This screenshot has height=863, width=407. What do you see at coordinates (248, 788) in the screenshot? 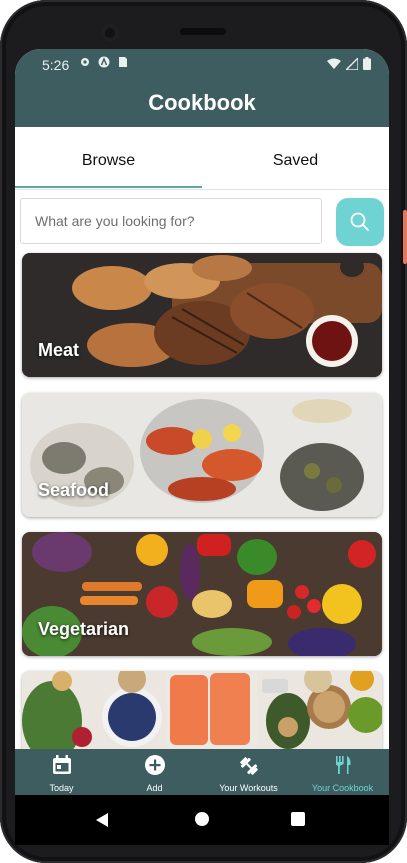
I see `nav-your-workouts-label: Your Workouts` at bounding box center [248, 788].